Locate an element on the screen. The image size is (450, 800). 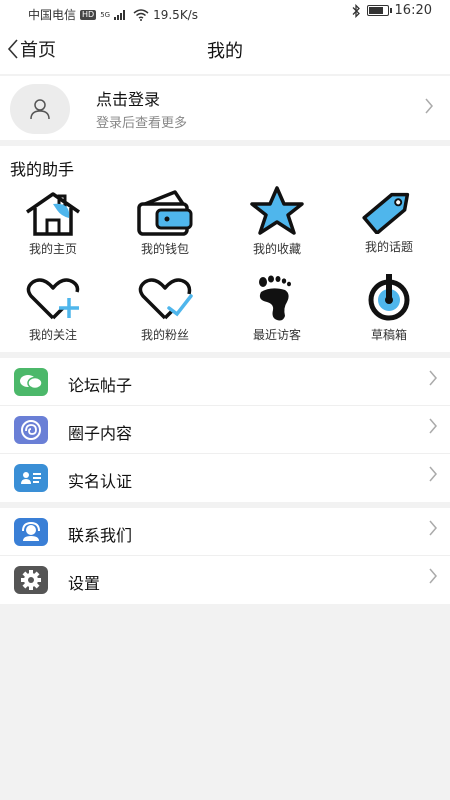
menu-label: 圈子内容 is located at coordinates (100, 433).